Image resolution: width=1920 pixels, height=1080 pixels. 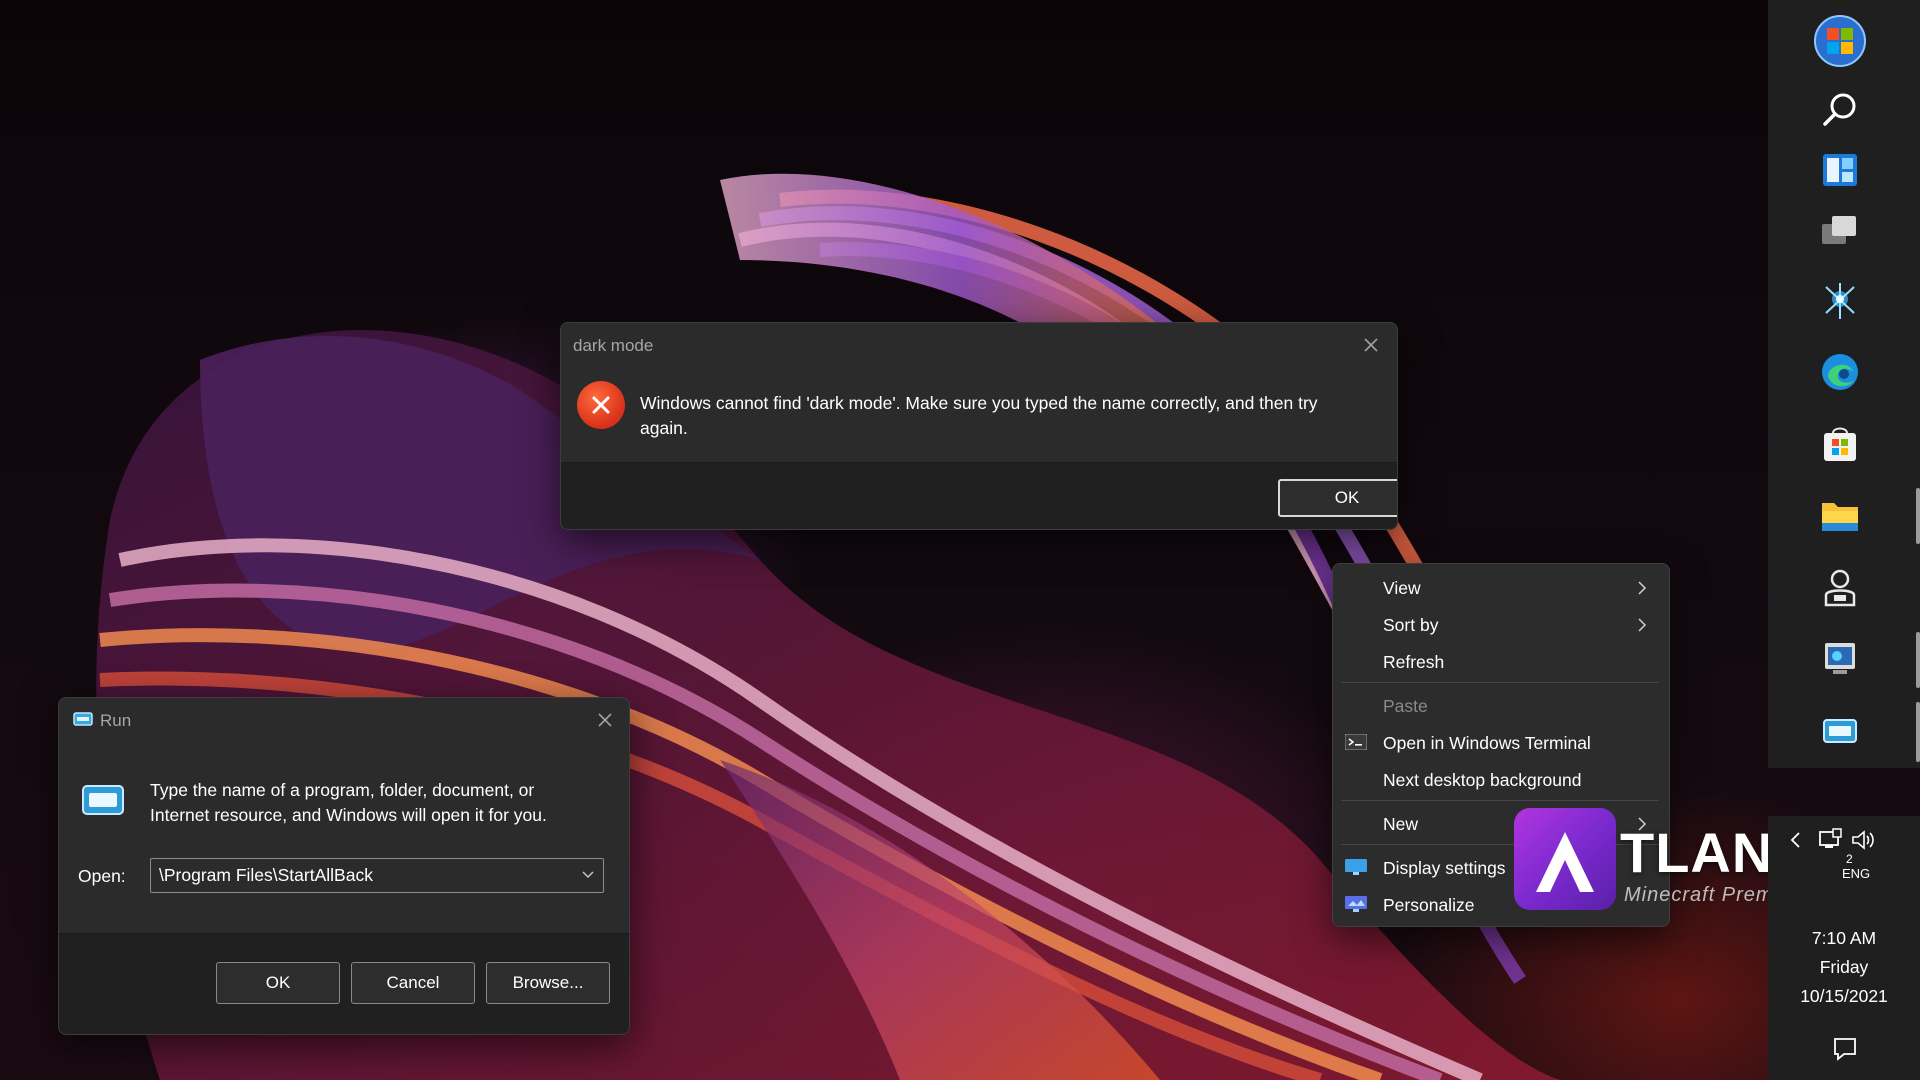 I want to click on network-status-button, so click(x=1830, y=840).